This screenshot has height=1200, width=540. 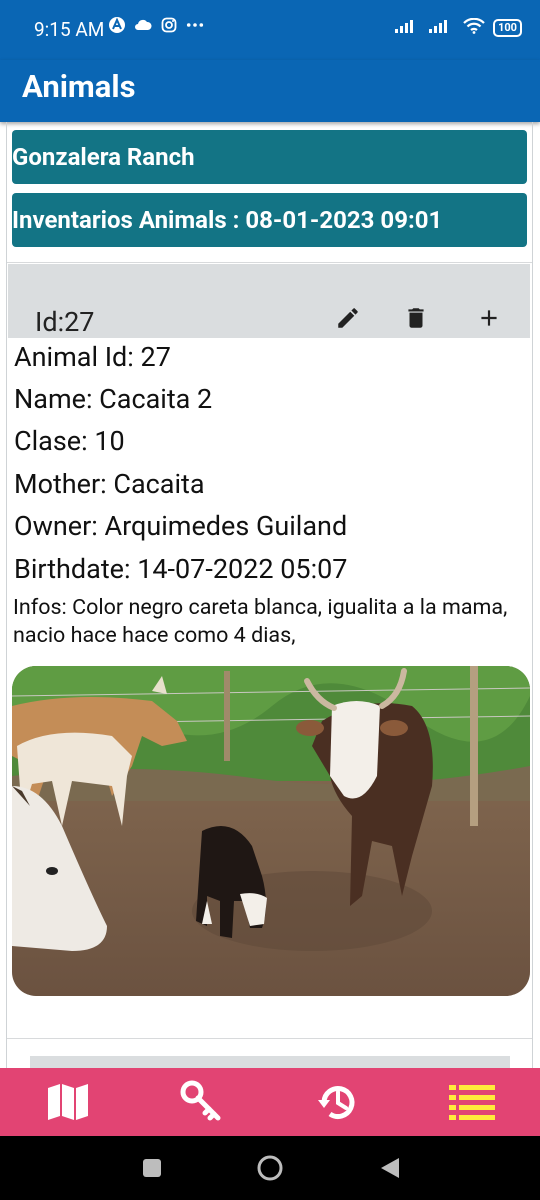 I want to click on animal-card-header: Id:27, so click(x=269, y=301).